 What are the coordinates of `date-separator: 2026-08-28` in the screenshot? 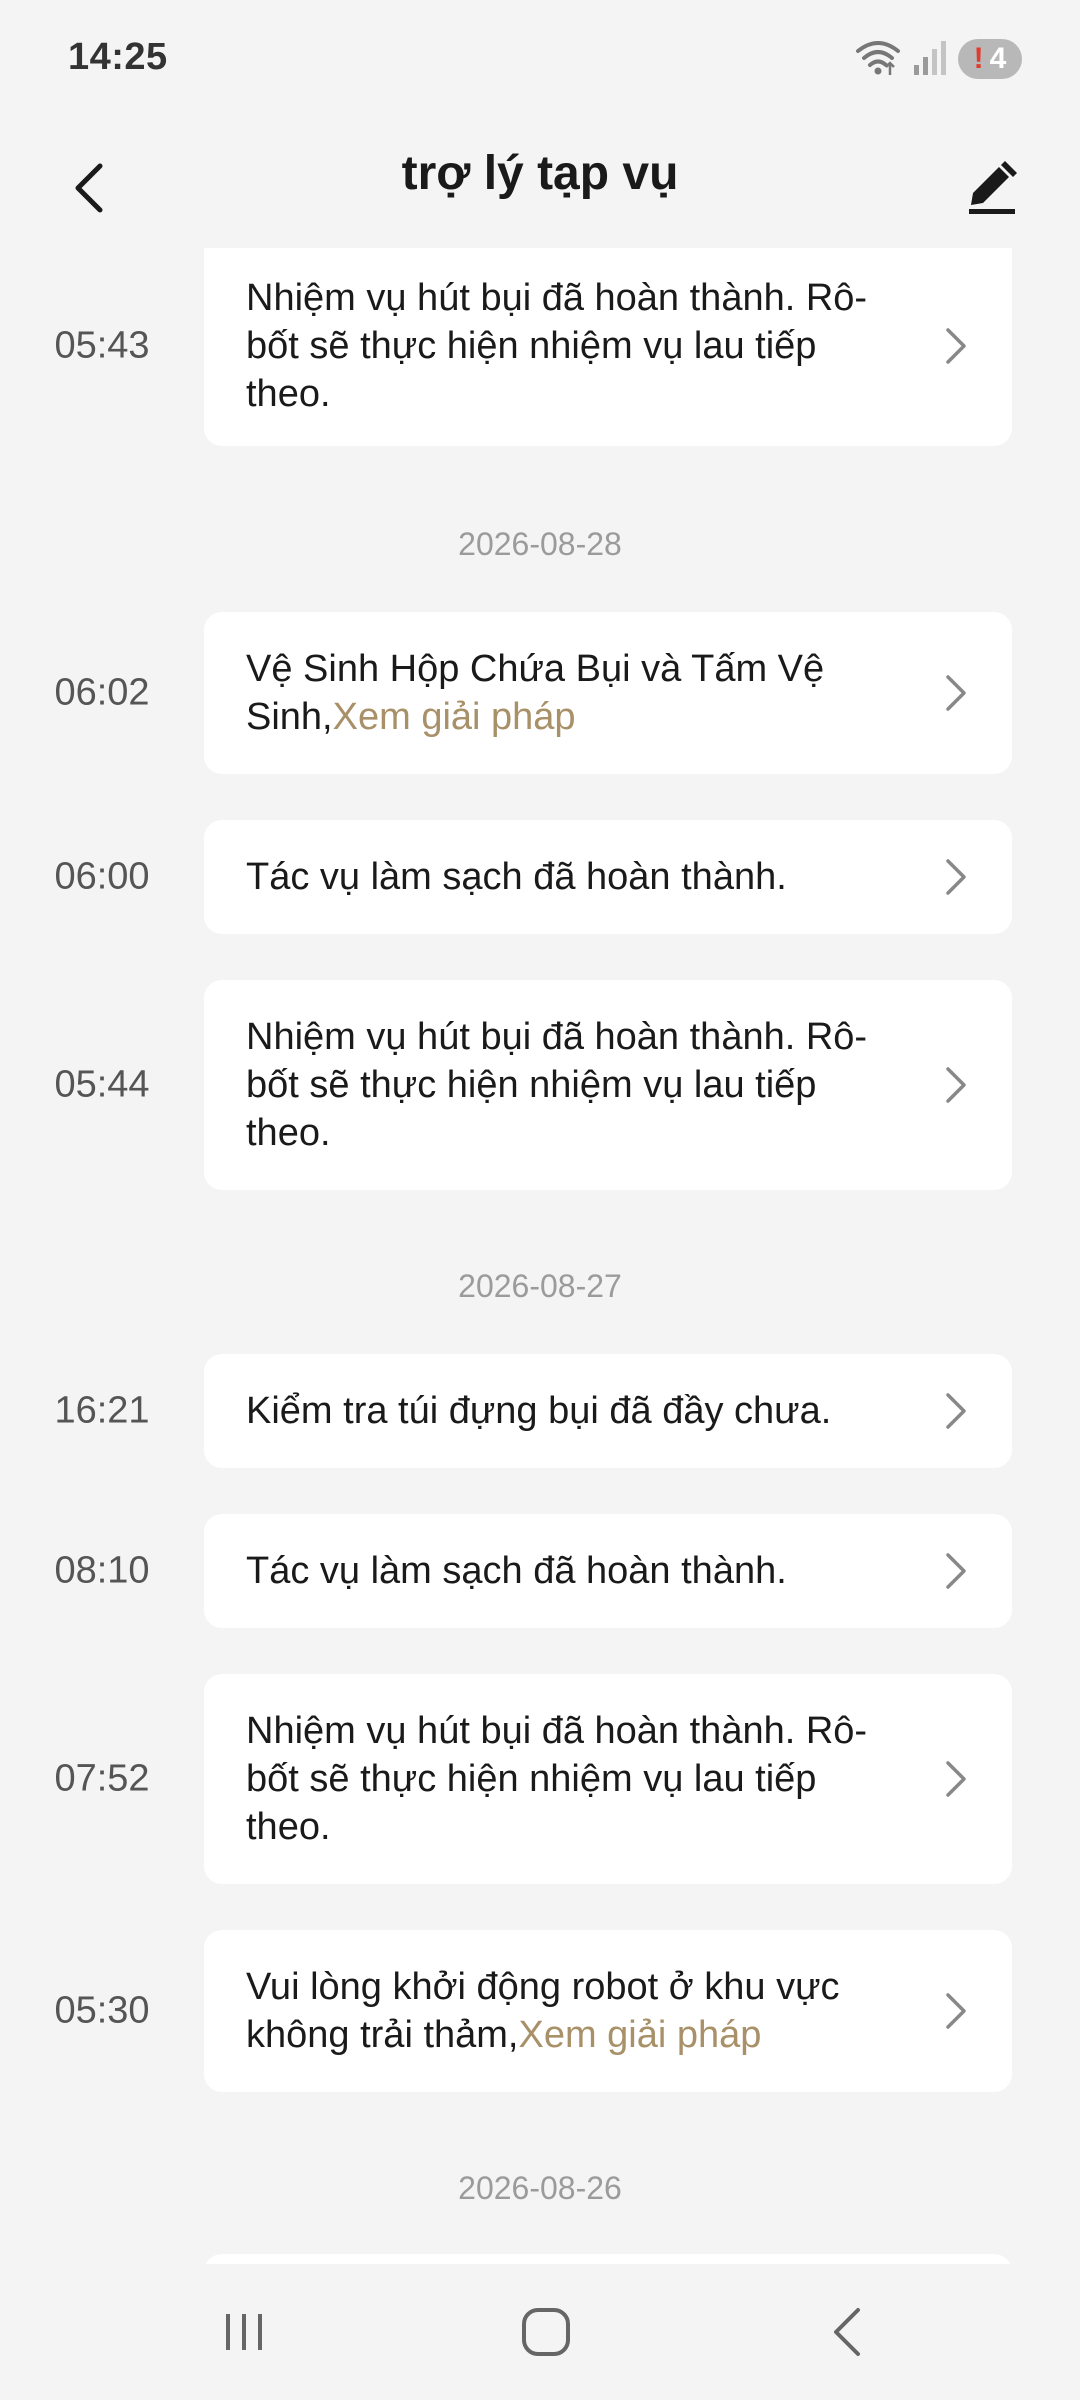 It's located at (540, 544).